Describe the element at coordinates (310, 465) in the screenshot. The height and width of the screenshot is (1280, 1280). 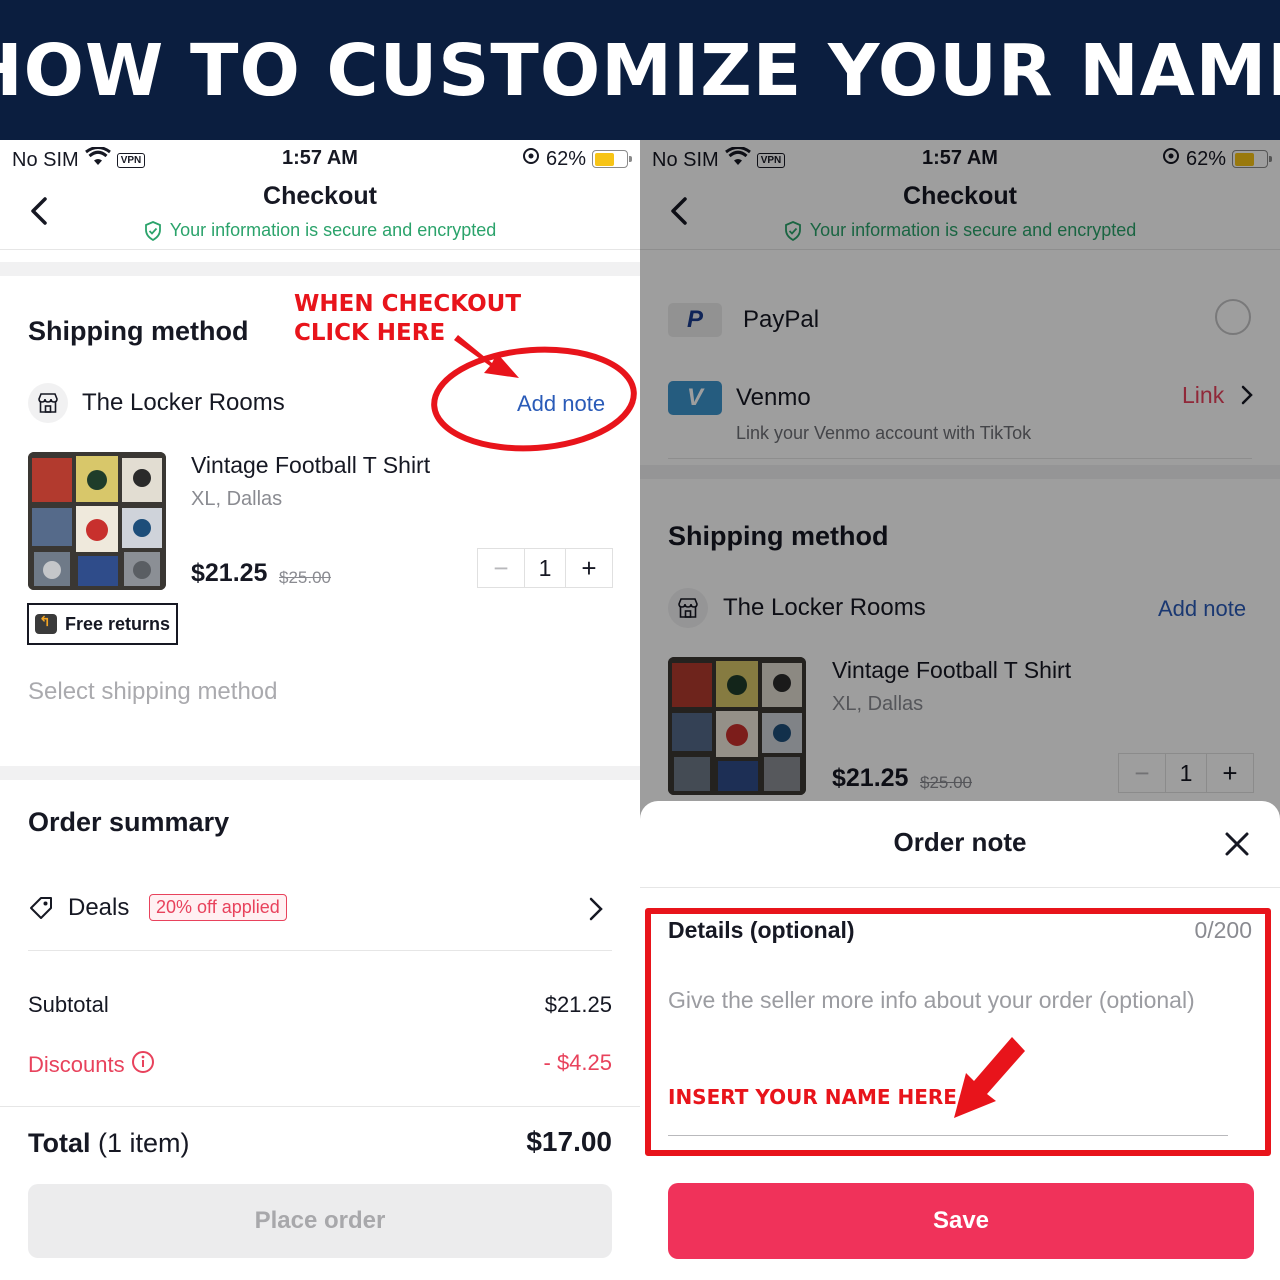
I see `product-name: Vintage Football T Shirt` at that location.